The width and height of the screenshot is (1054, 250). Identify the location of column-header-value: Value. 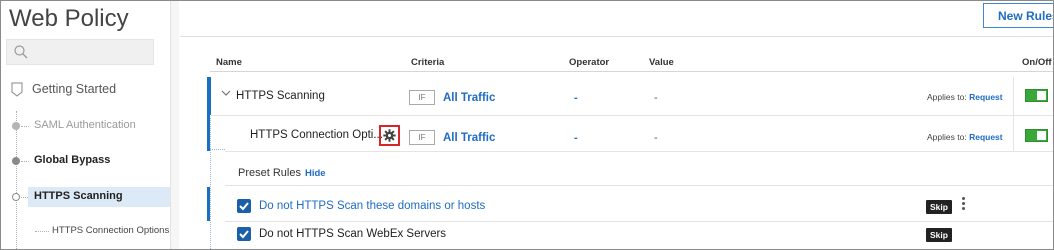
(661, 62).